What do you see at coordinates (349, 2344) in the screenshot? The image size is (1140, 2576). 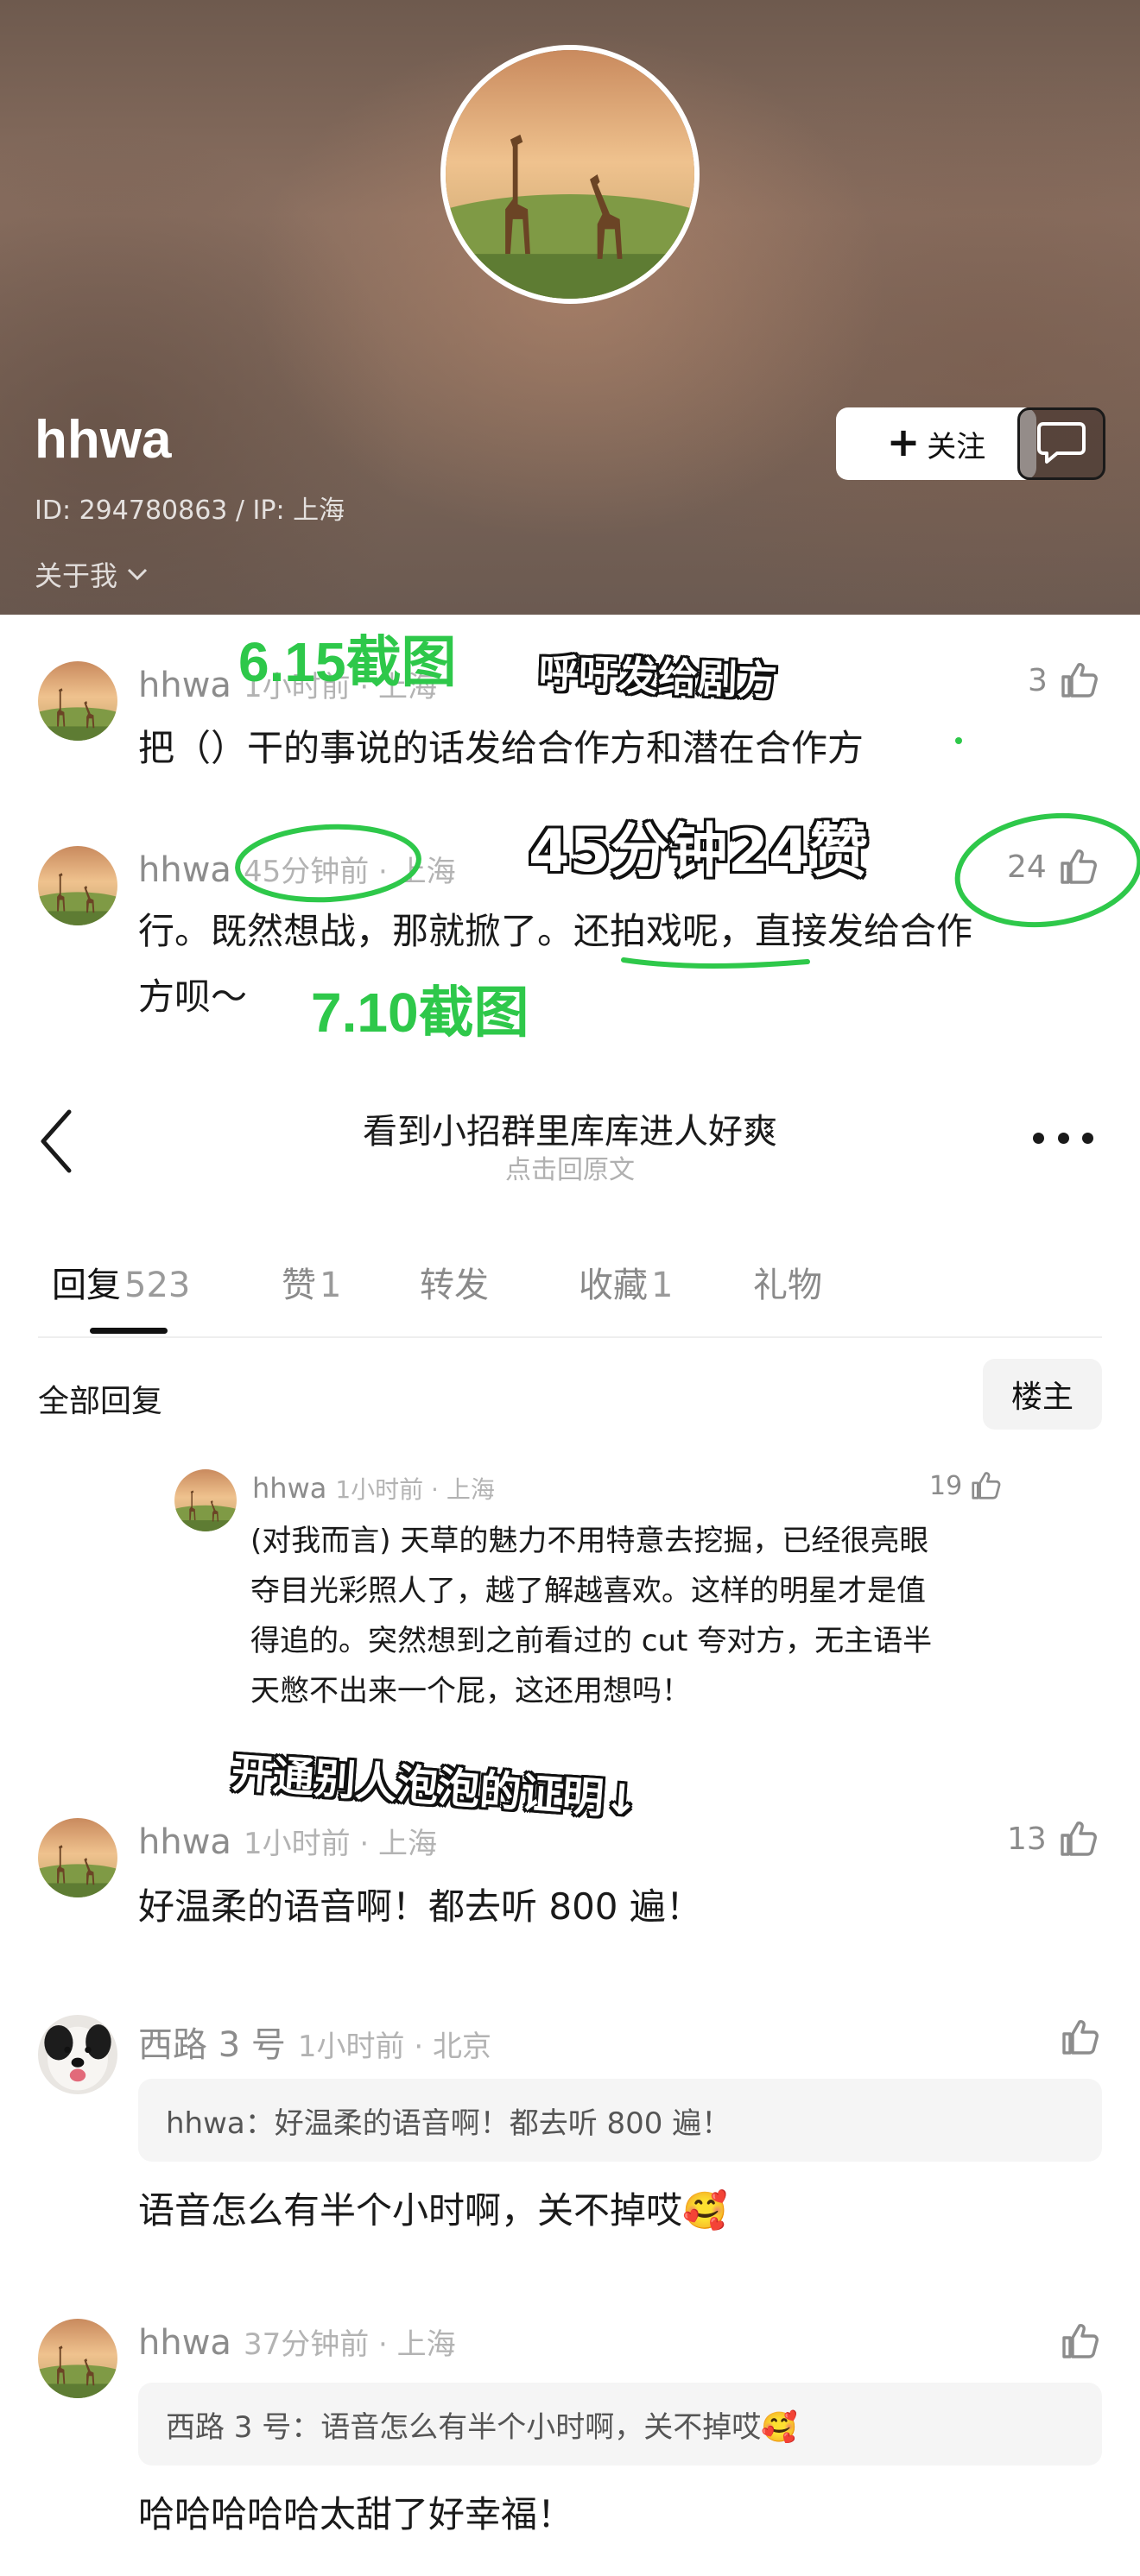 I see `comment-meta: 37分钟前 · 上海` at bounding box center [349, 2344].